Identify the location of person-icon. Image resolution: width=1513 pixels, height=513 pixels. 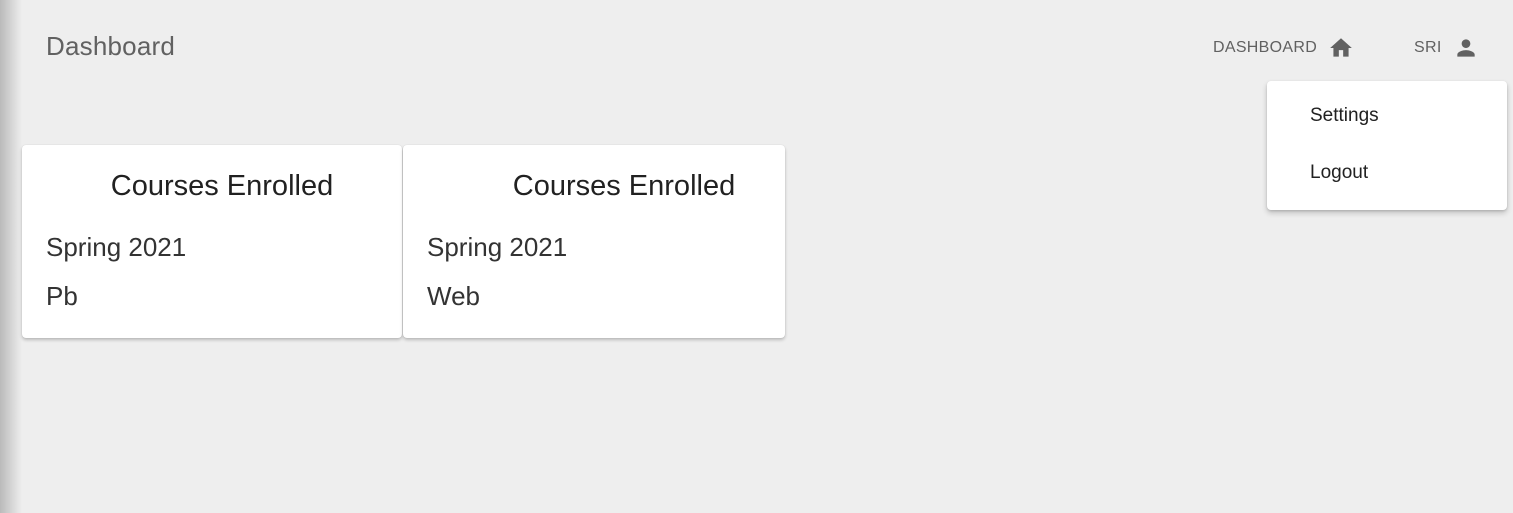
(1466, 48).